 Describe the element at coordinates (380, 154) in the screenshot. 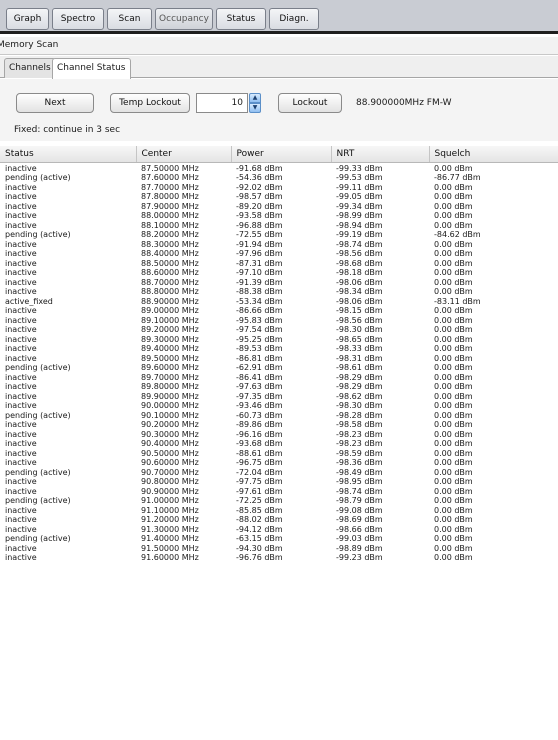

I see `column-header-nrt: NRT` at that location.